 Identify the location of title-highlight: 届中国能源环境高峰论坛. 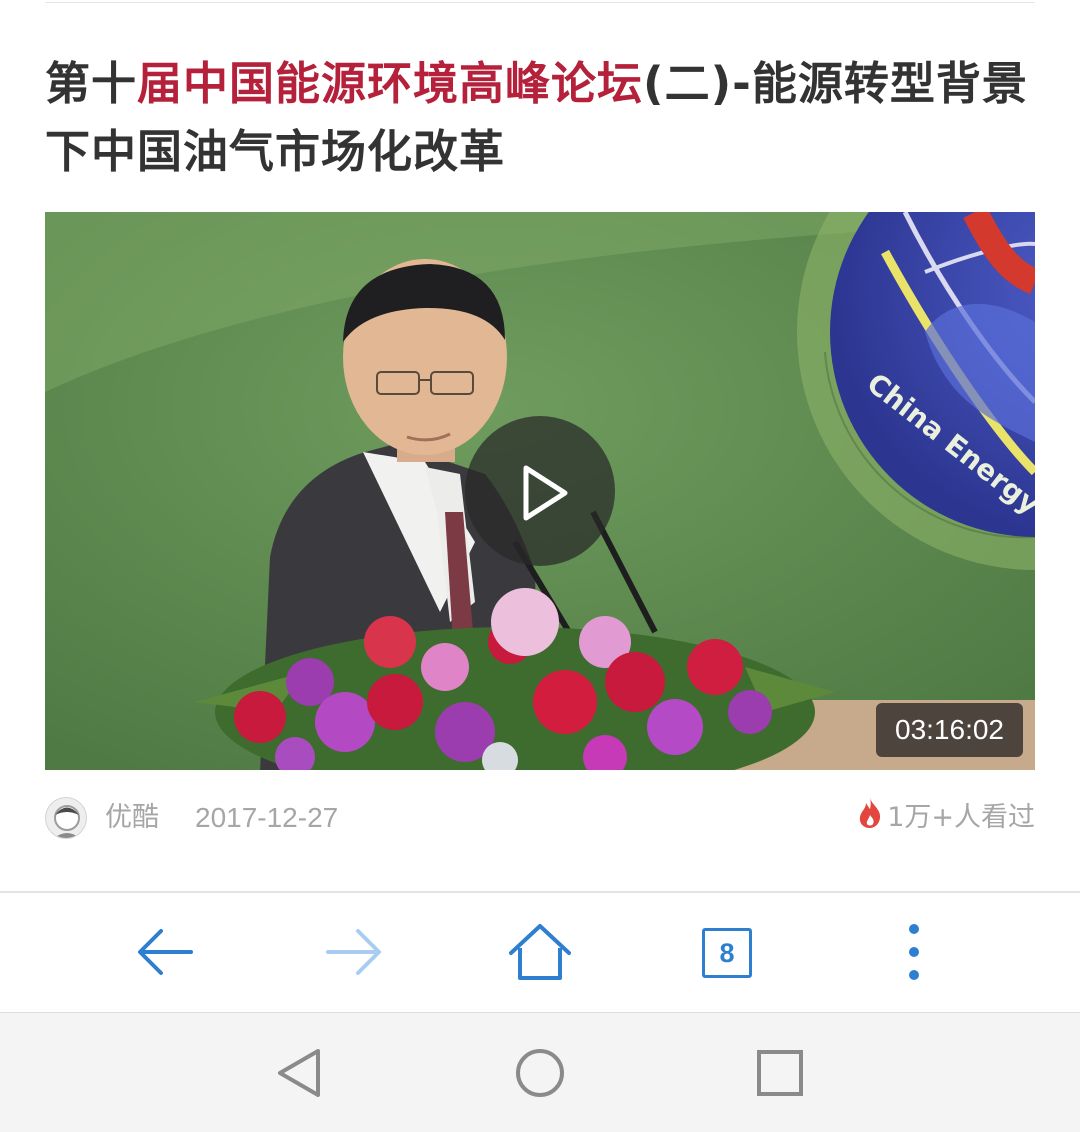
(390, 83).